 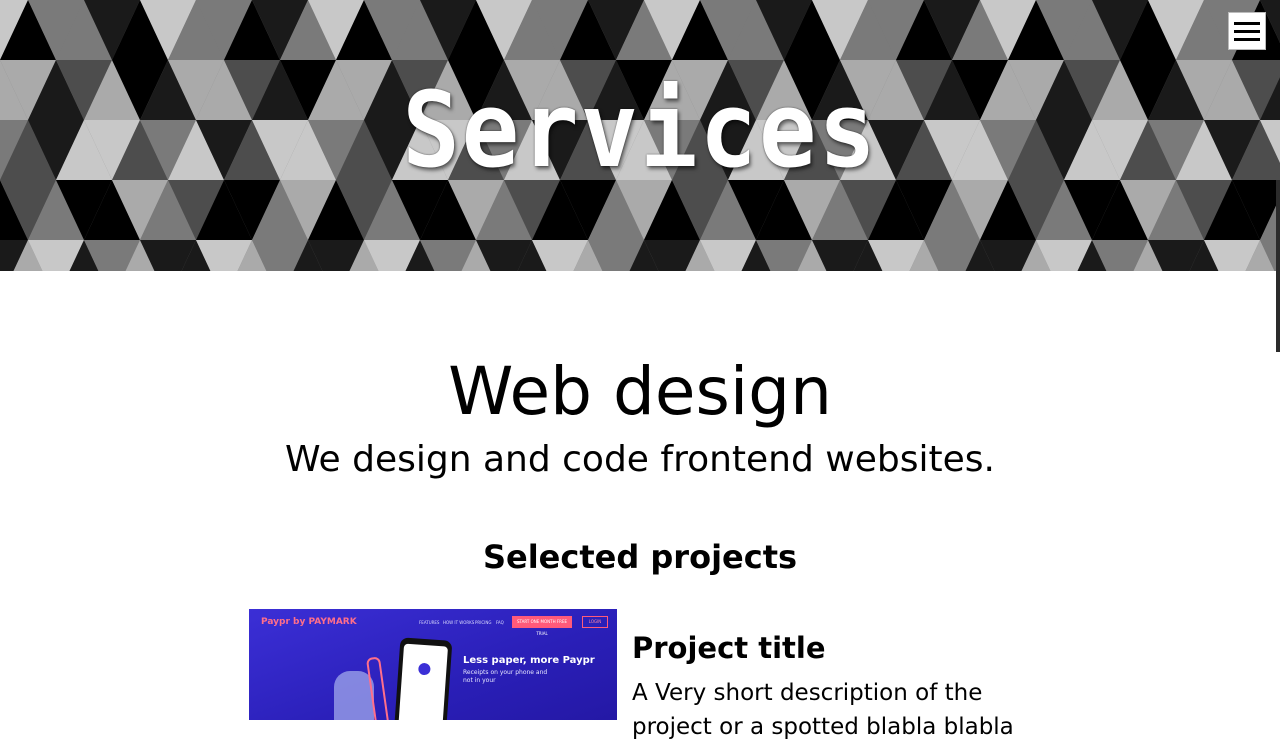 I want to click on thumbnail-nav-item: FEATURES, so click(x=429, y=622).